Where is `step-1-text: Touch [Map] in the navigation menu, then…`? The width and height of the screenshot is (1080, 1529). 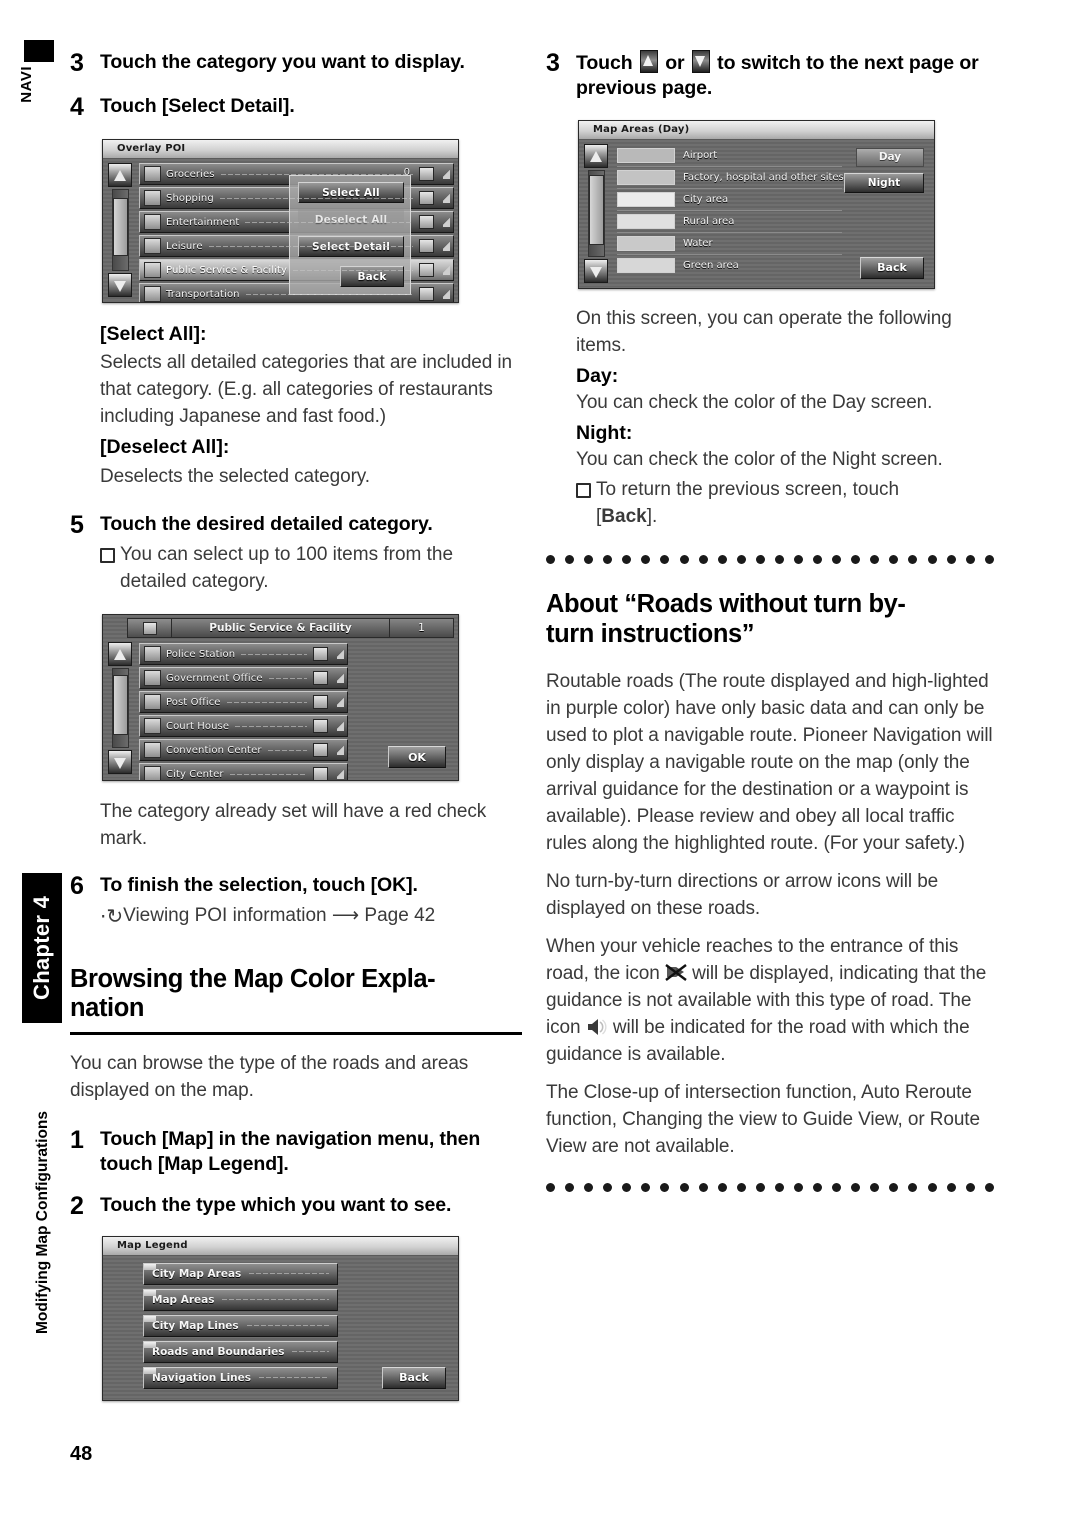
step-1-text: Touch [Map] in the navigation menu, then… is located at coordinates (290, 1151).